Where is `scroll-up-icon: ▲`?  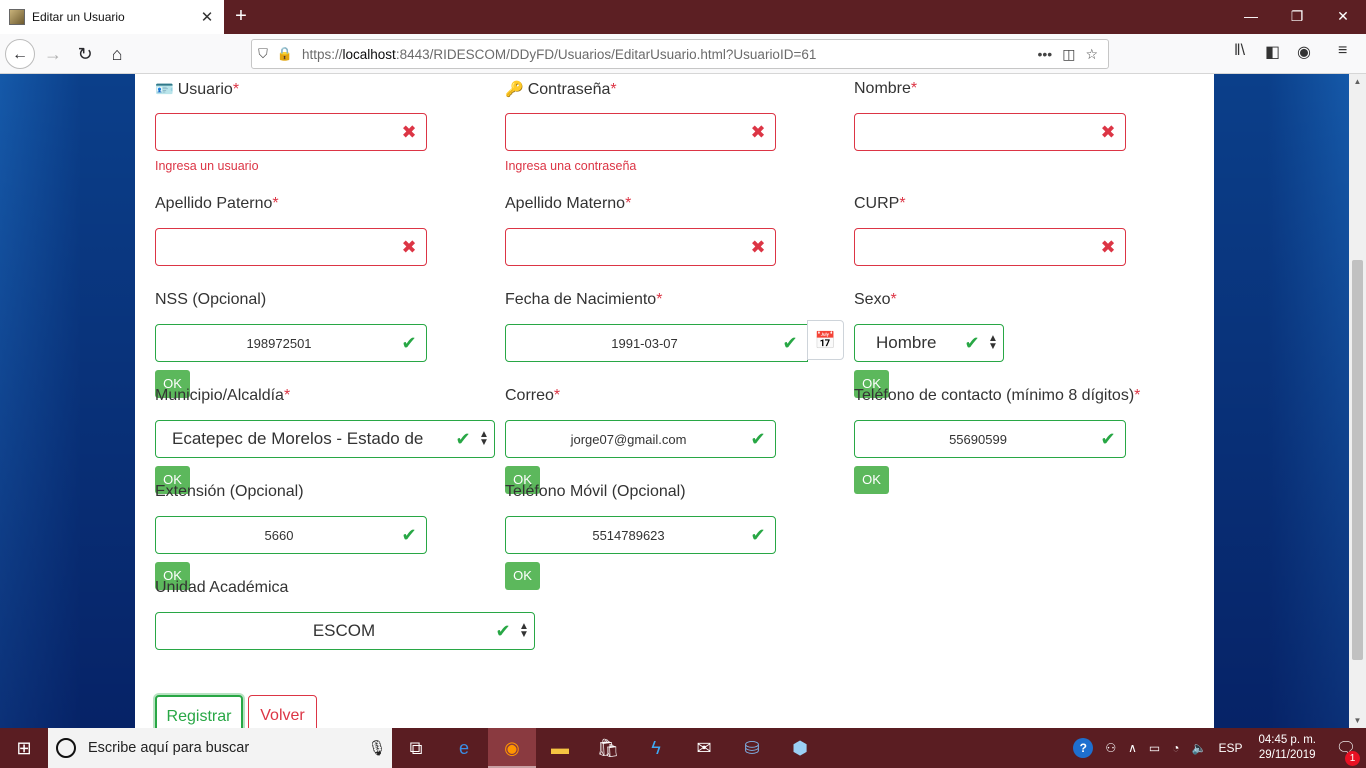 scroll-up-icon: ▲ is located at coordinates (1357, 81).